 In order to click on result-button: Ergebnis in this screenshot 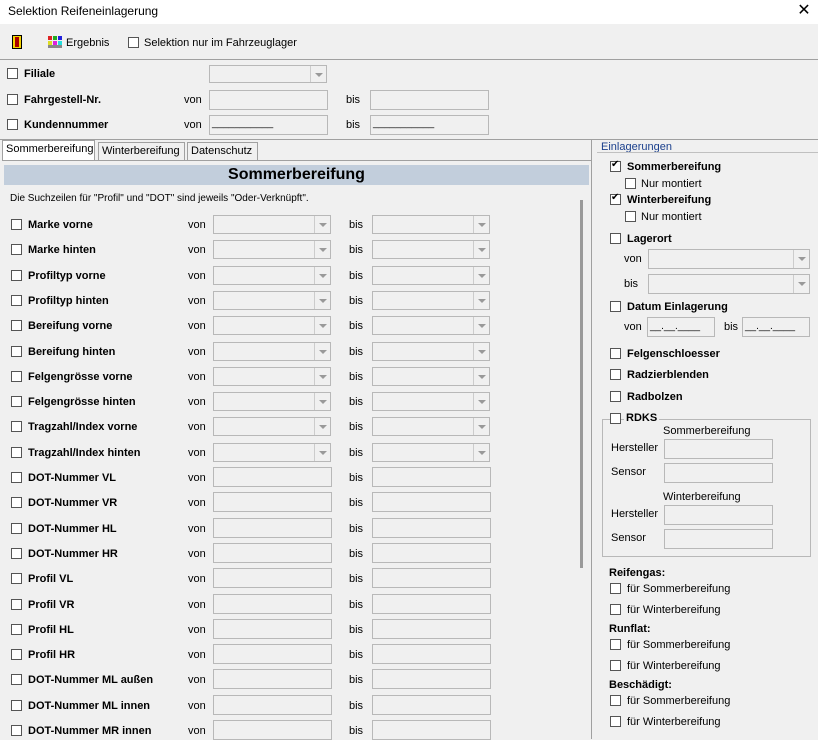, I will do `click(87, 43)`.